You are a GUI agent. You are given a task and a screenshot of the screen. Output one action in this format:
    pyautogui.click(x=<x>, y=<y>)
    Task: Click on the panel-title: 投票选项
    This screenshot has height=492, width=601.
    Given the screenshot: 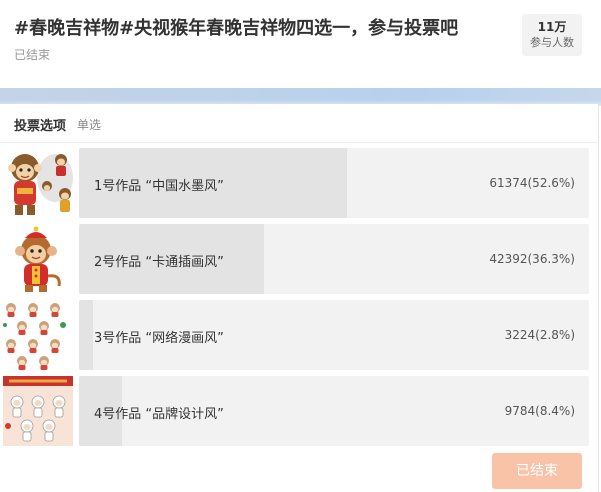 What is the action you would take?
    pyautogui.click(x=40, y=126)
    